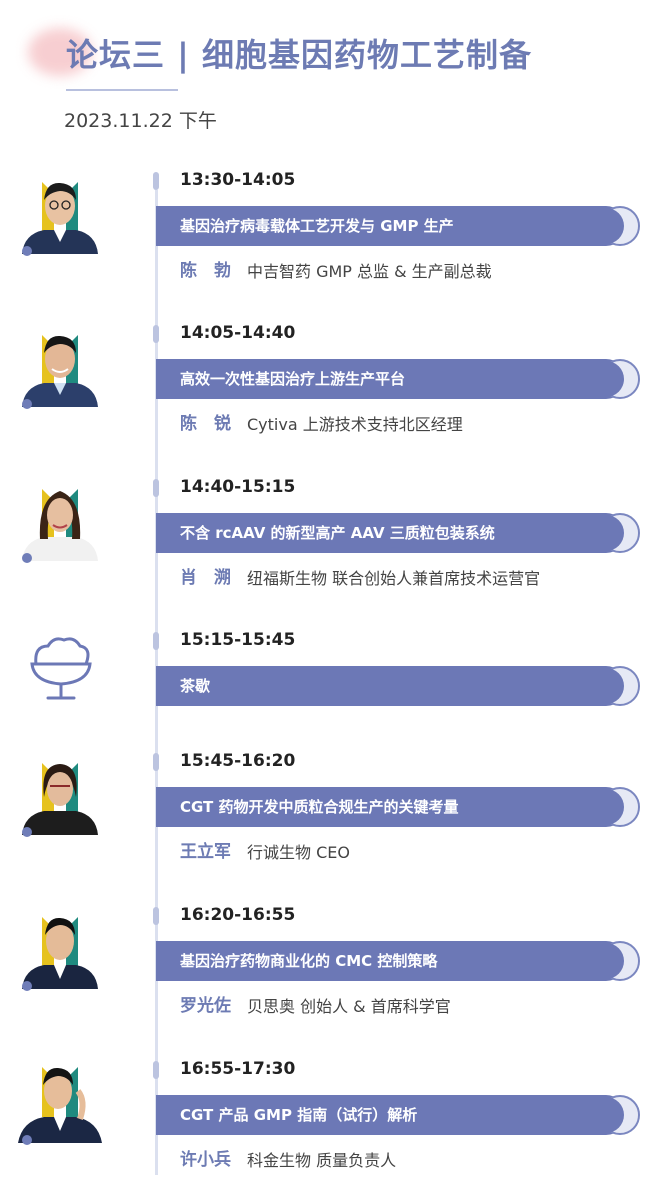  What do you see at coordinates (317, 226) in the screenshot?
I see `session-topic: 基因治疗病毒载体工艺开发与 GMP 生产` at bounding box center [317, 226].